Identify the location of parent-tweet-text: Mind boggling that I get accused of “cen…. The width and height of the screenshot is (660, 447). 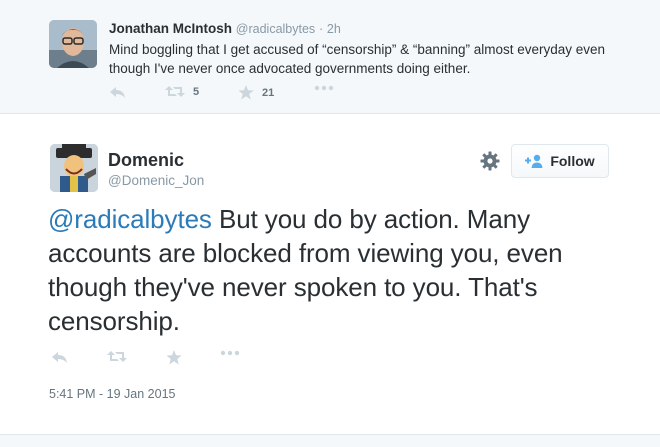
(357, 59).